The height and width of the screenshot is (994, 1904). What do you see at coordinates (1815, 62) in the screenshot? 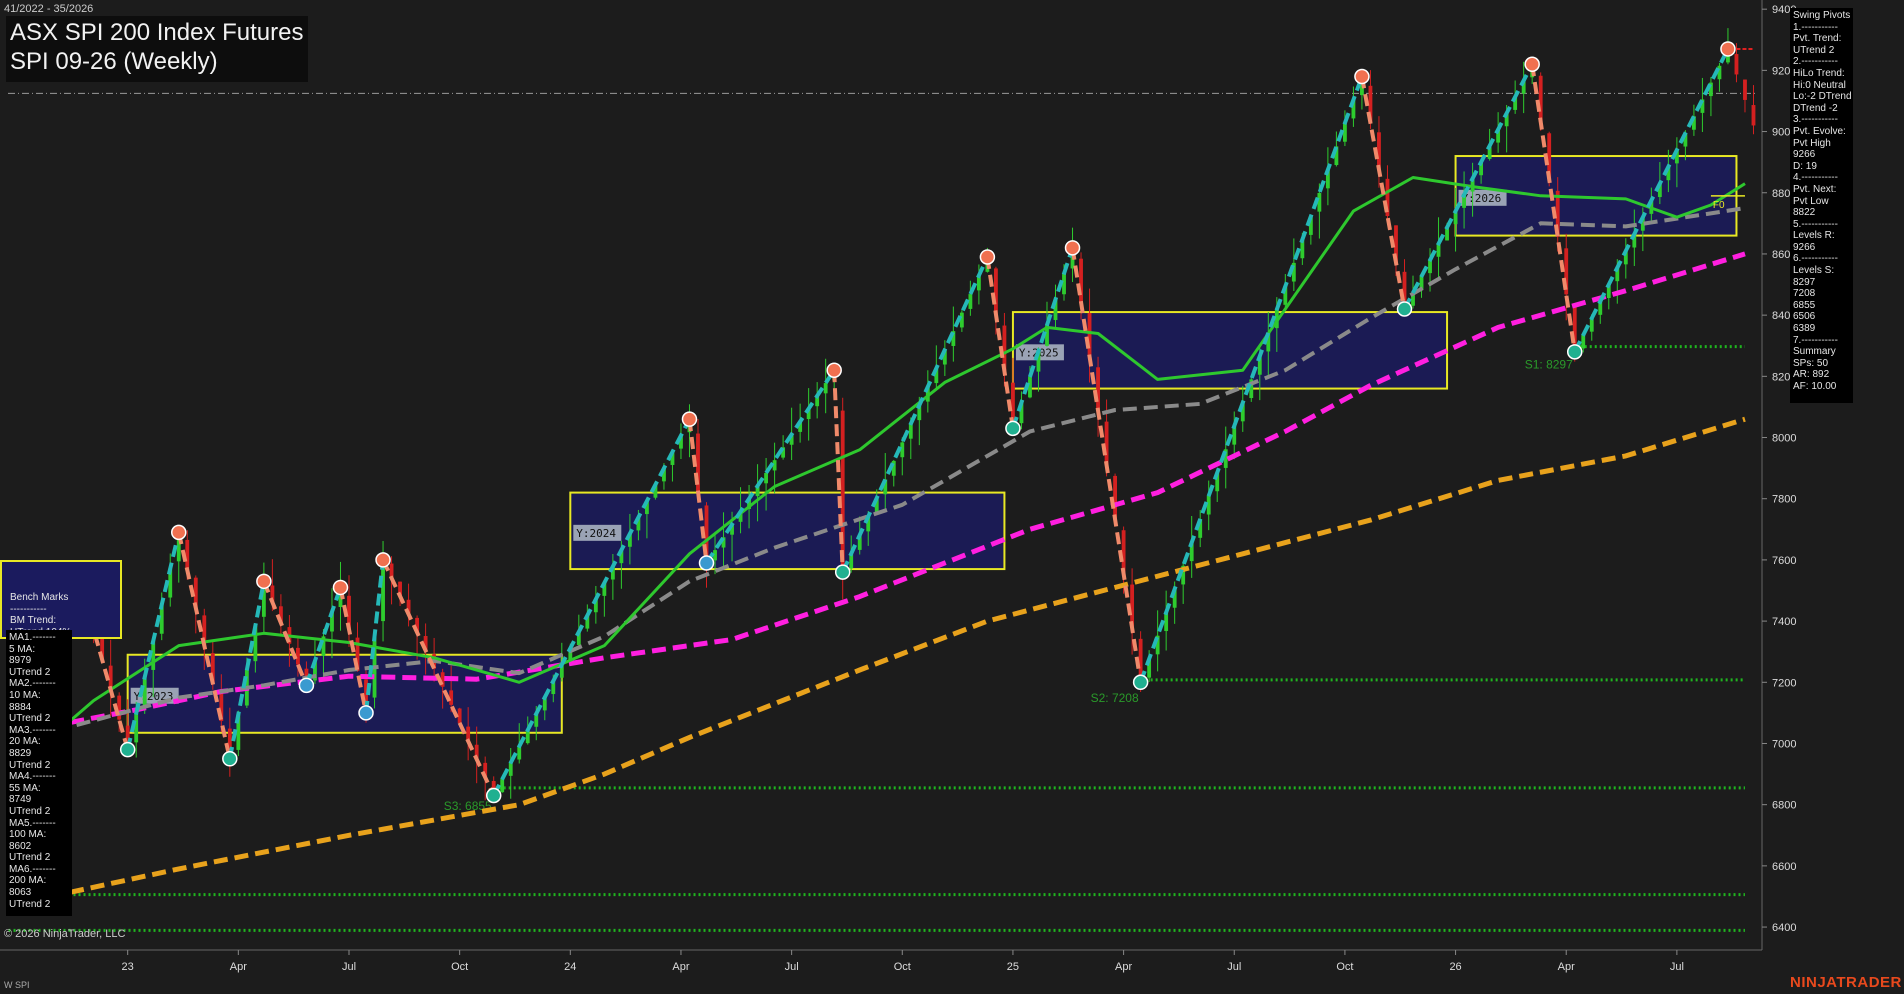
I see `swing-panel-line: 2.-----------` at bounding box center [1815, 62].